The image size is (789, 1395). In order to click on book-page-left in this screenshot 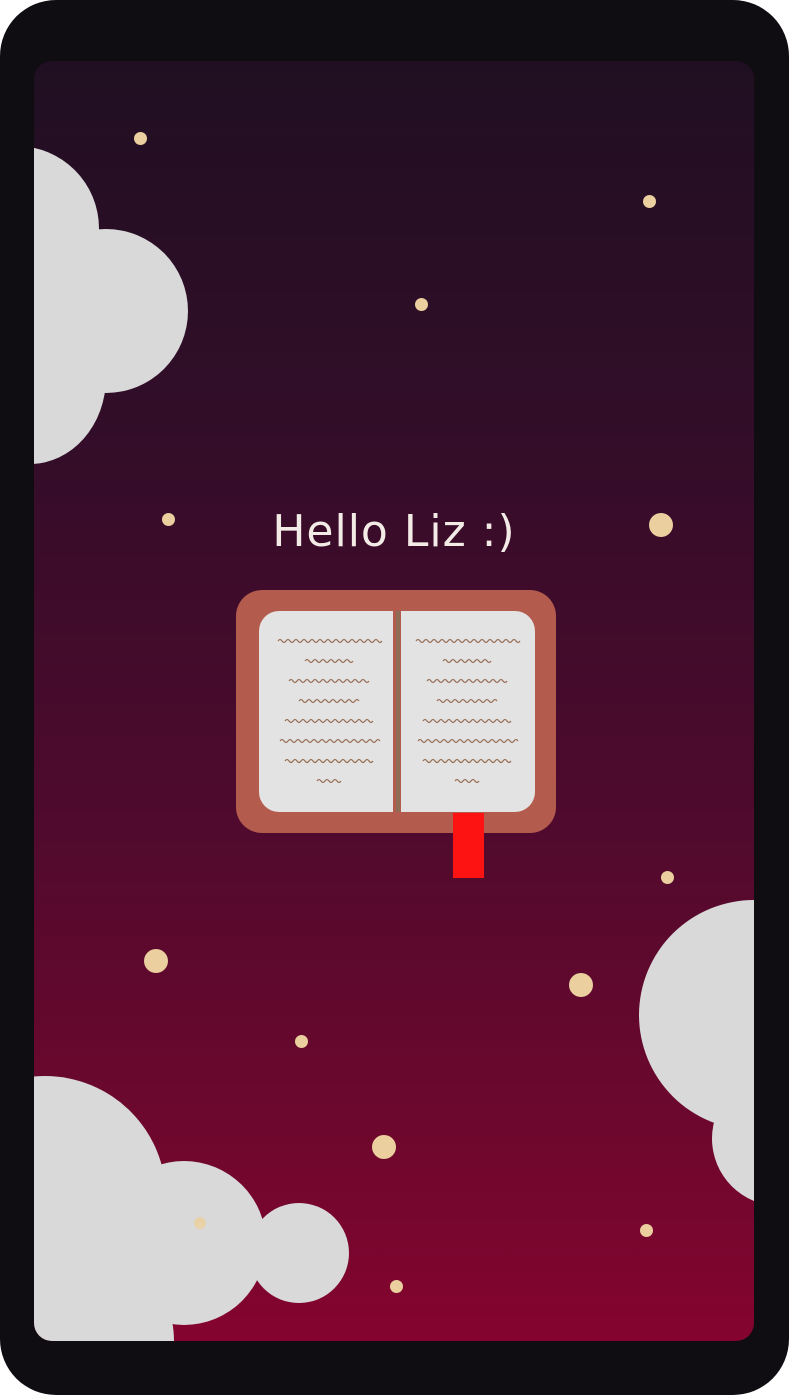, I will do `click(326, 711)`.